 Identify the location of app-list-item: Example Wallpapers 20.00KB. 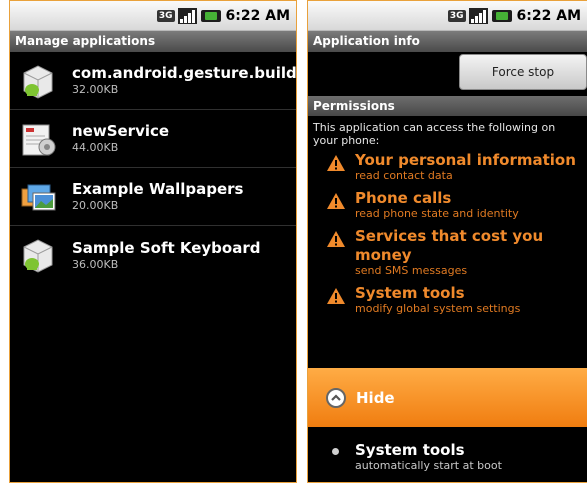
(153, 197).